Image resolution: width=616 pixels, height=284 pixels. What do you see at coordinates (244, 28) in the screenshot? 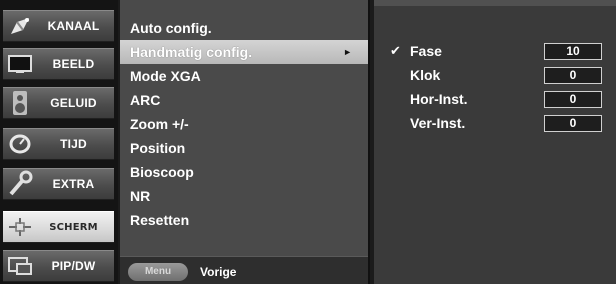
I see `menu-item-auto-config: Auto config.` at bounding box center [244, 28].